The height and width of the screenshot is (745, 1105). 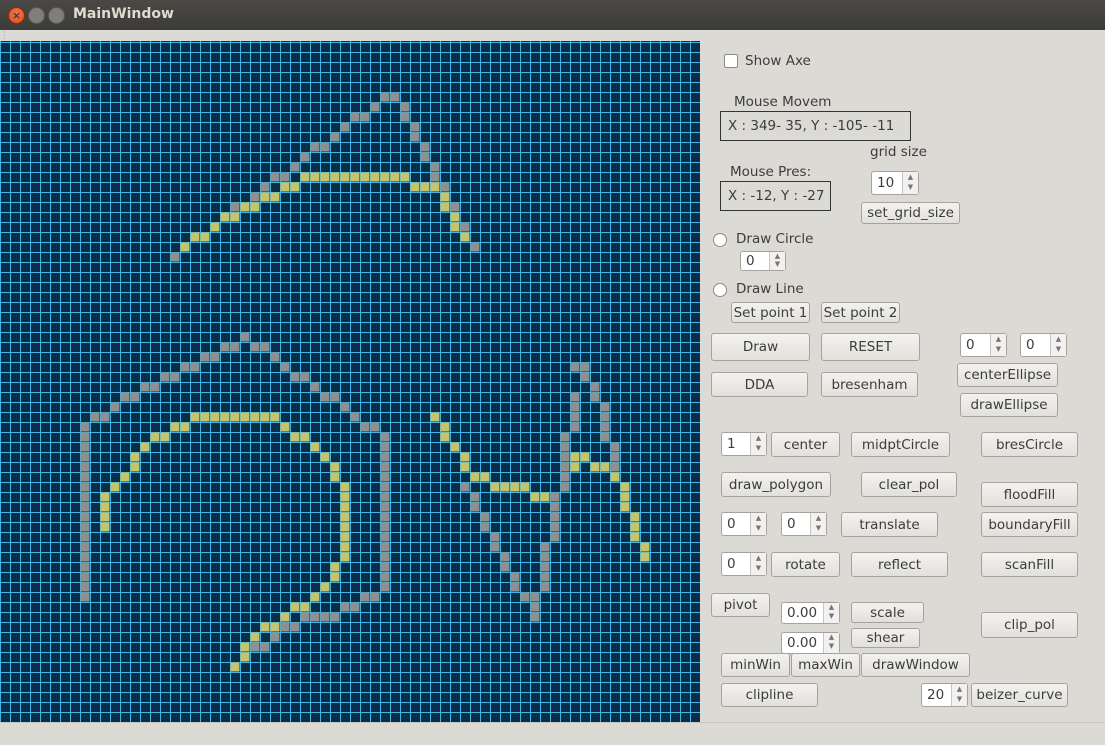 I want to click on boundary-fill-button: boundaryFill, so click(x=1029, y=524).